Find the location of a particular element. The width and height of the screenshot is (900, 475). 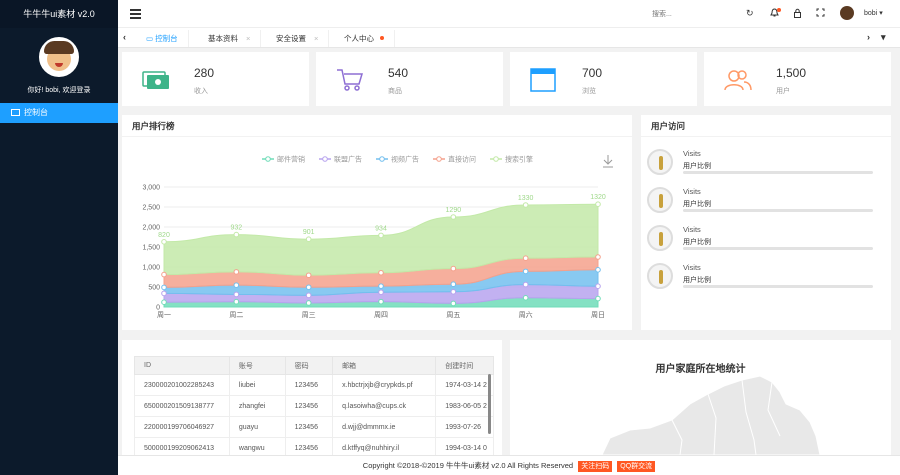

y-tick-label: 1,500 is located at coordinates (151, 248).